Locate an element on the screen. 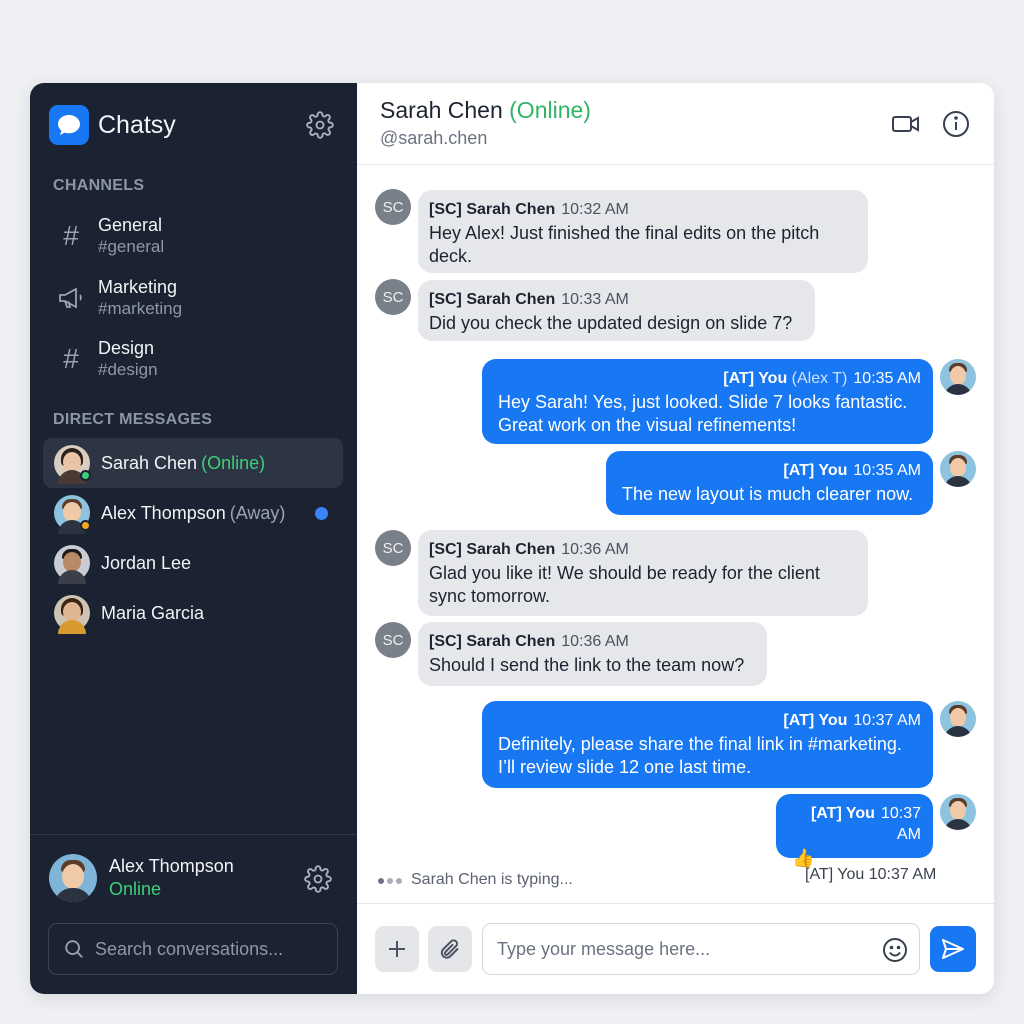 This screenshot has height=1024, width=1024. composer-divider is located at coordinates (675, 903).